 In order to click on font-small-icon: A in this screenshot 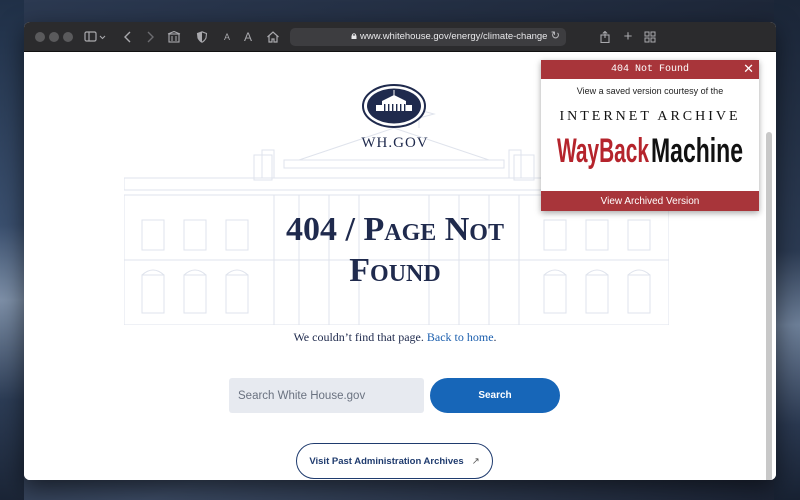, I will do `click(227, 37)`.